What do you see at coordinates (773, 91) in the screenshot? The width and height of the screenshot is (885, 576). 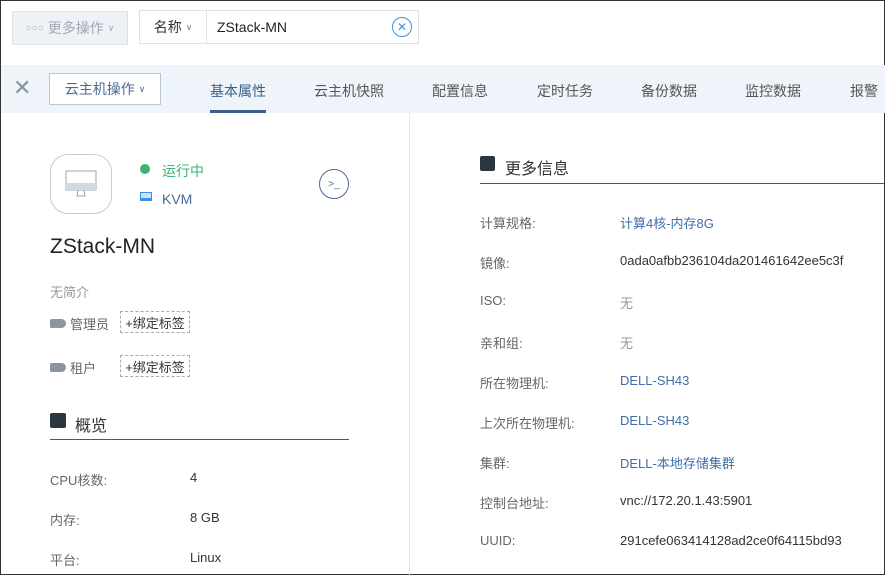 I see `tab-monitoring-data: 监控数据` at bounding box center [773, 91].